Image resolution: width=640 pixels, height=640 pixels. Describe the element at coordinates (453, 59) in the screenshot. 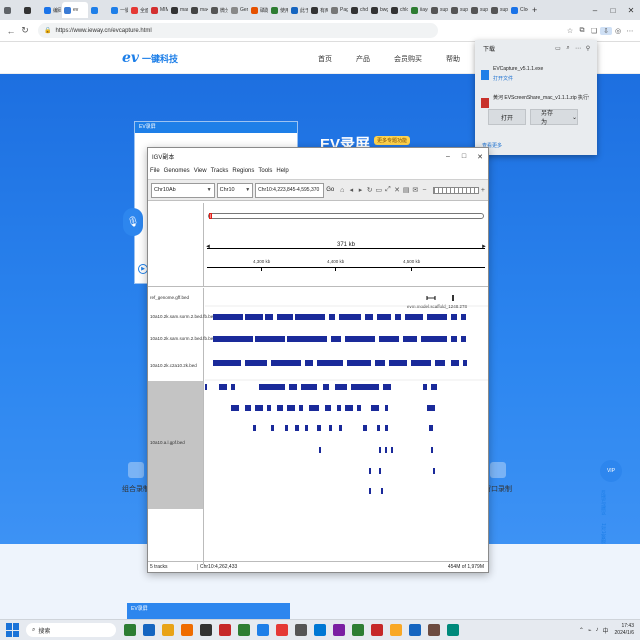

I see `site-nav-item: 帮助` at that location.